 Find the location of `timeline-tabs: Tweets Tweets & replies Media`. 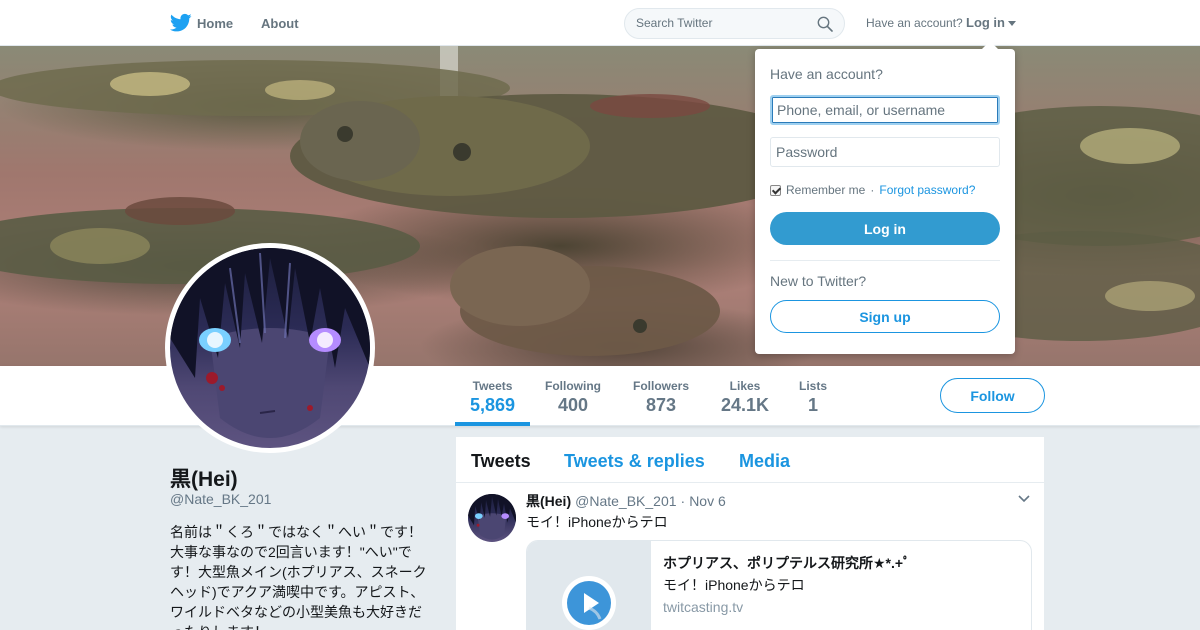

timeline-tabs: Tweets Tweets & replies Media is located at coordinates (750, 460).